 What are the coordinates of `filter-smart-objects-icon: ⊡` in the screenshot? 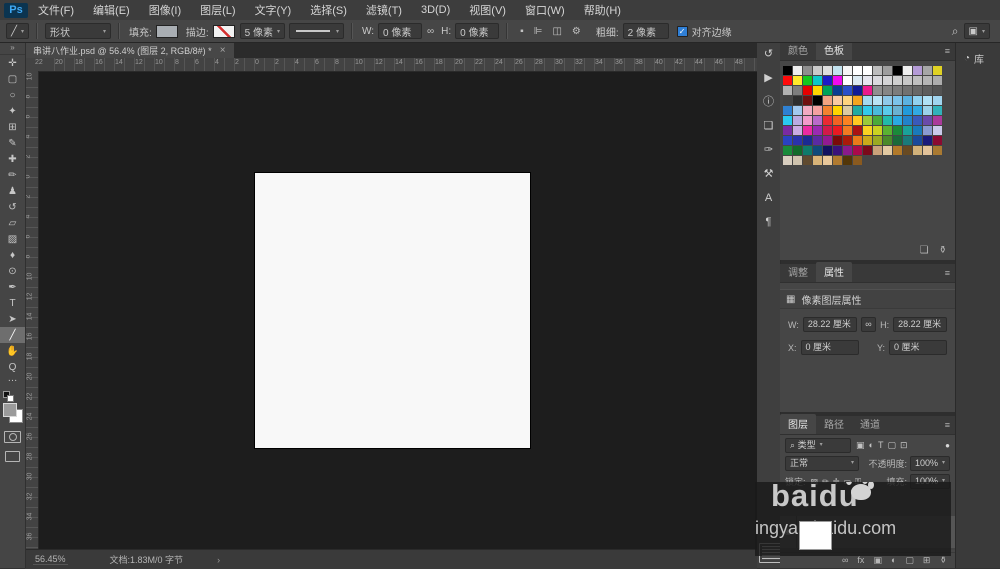 It's located at (904, 445).